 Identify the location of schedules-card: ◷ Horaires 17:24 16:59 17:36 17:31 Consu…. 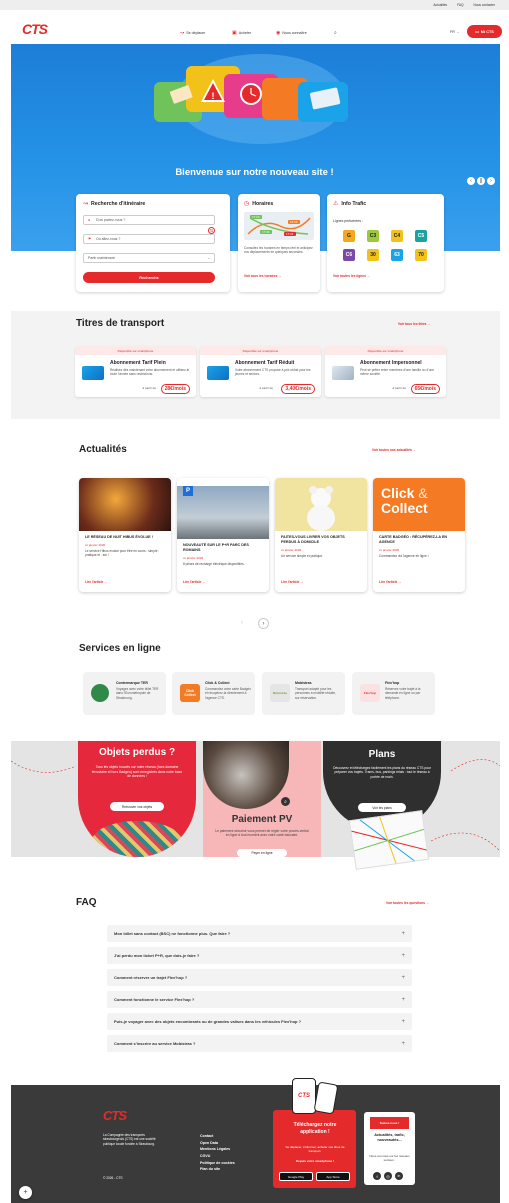
(279, 243).